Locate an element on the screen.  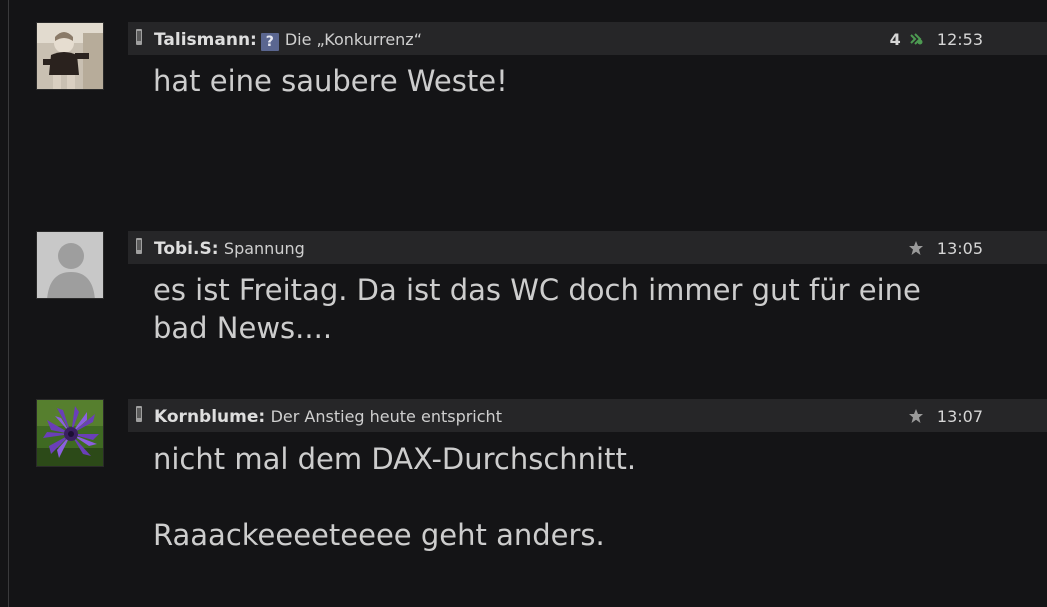
post-meta: 4 12:53 is located at coordinates (936, 38).